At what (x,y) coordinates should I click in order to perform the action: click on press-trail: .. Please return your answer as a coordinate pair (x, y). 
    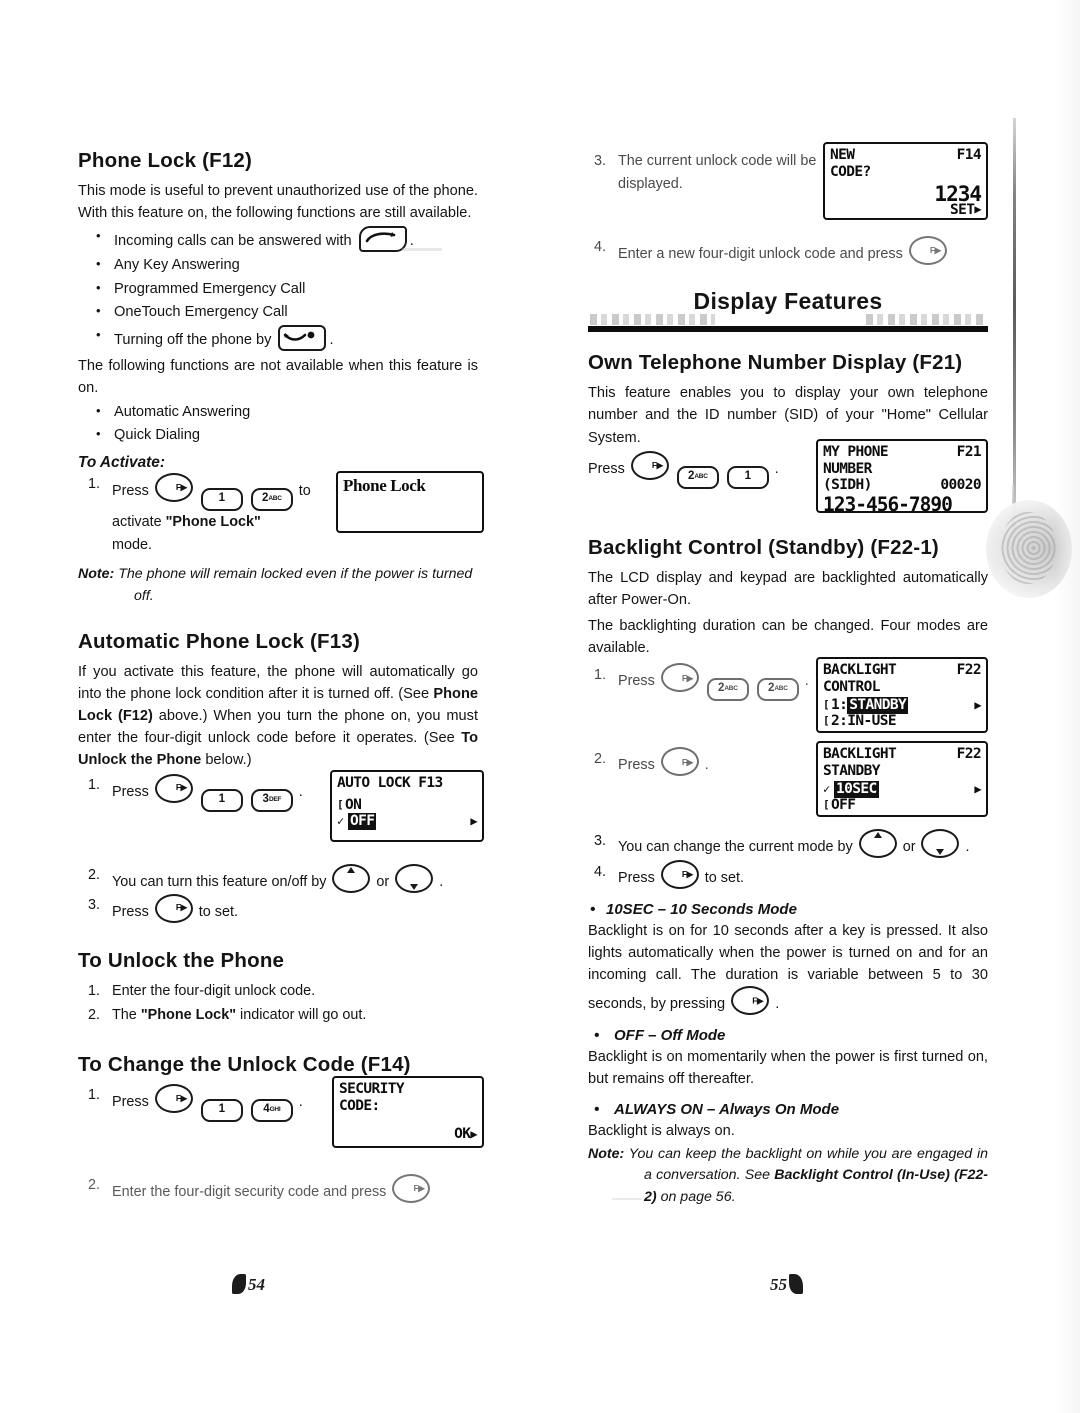
    Looking at the image, I should click on (776, 468).